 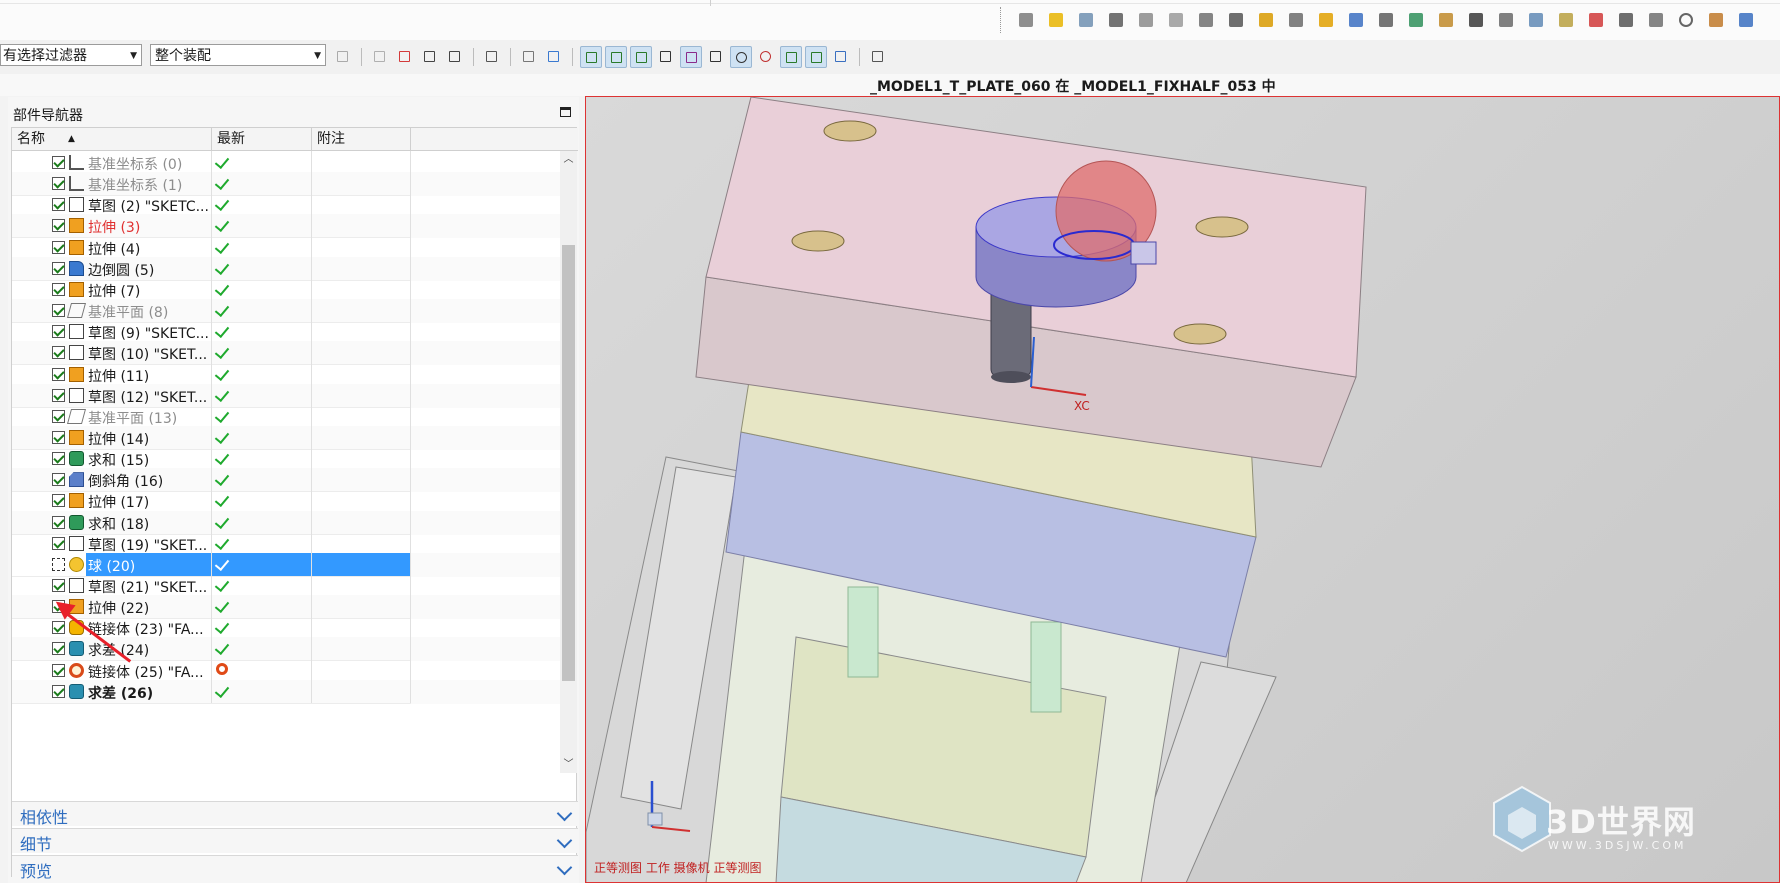 I want to click on scroll-down-icon: ﹀, so click(x=568, y=764).